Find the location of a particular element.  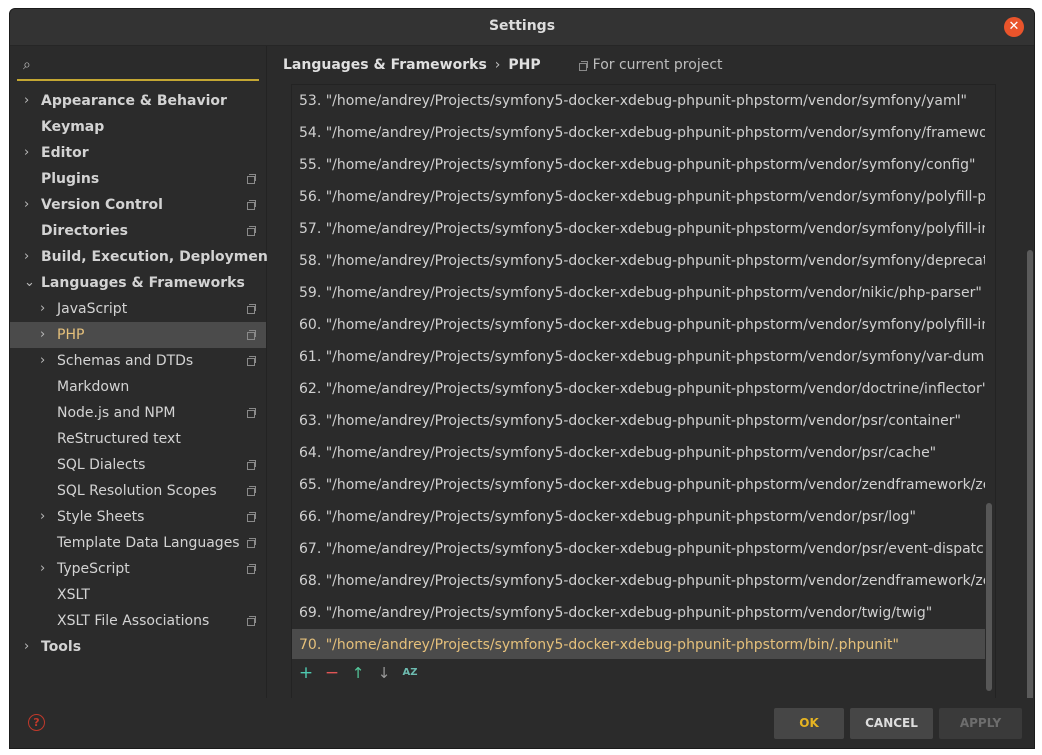

sidebar-item: ⌄ Languages & Frameworks is located at coordinates (138, 283).